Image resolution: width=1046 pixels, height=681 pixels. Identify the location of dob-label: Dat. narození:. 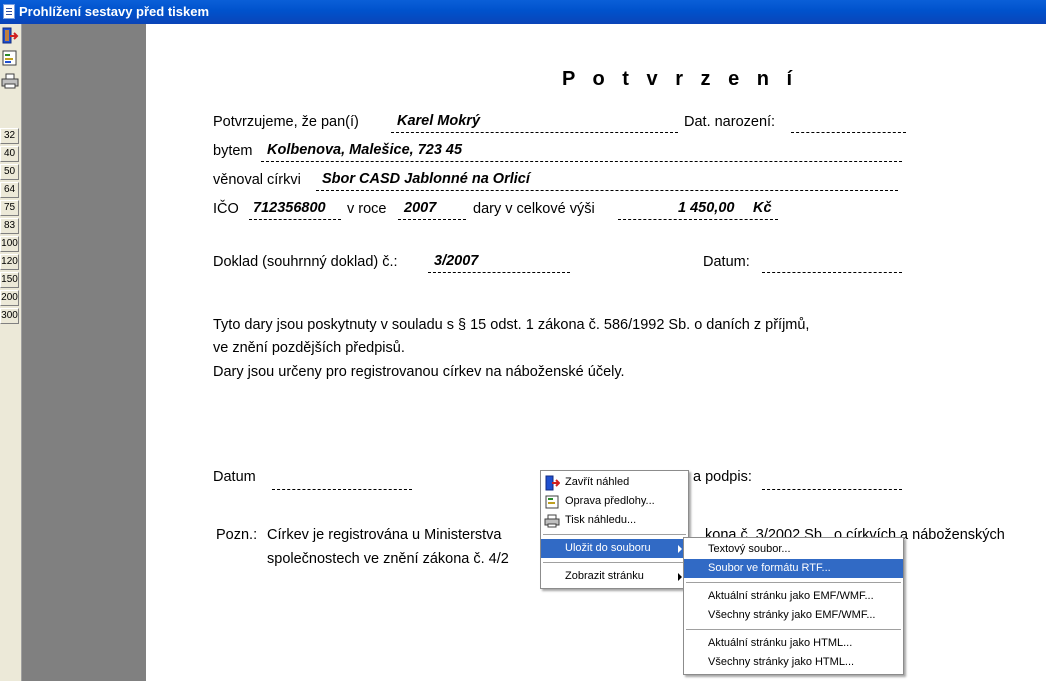
(730, 122).